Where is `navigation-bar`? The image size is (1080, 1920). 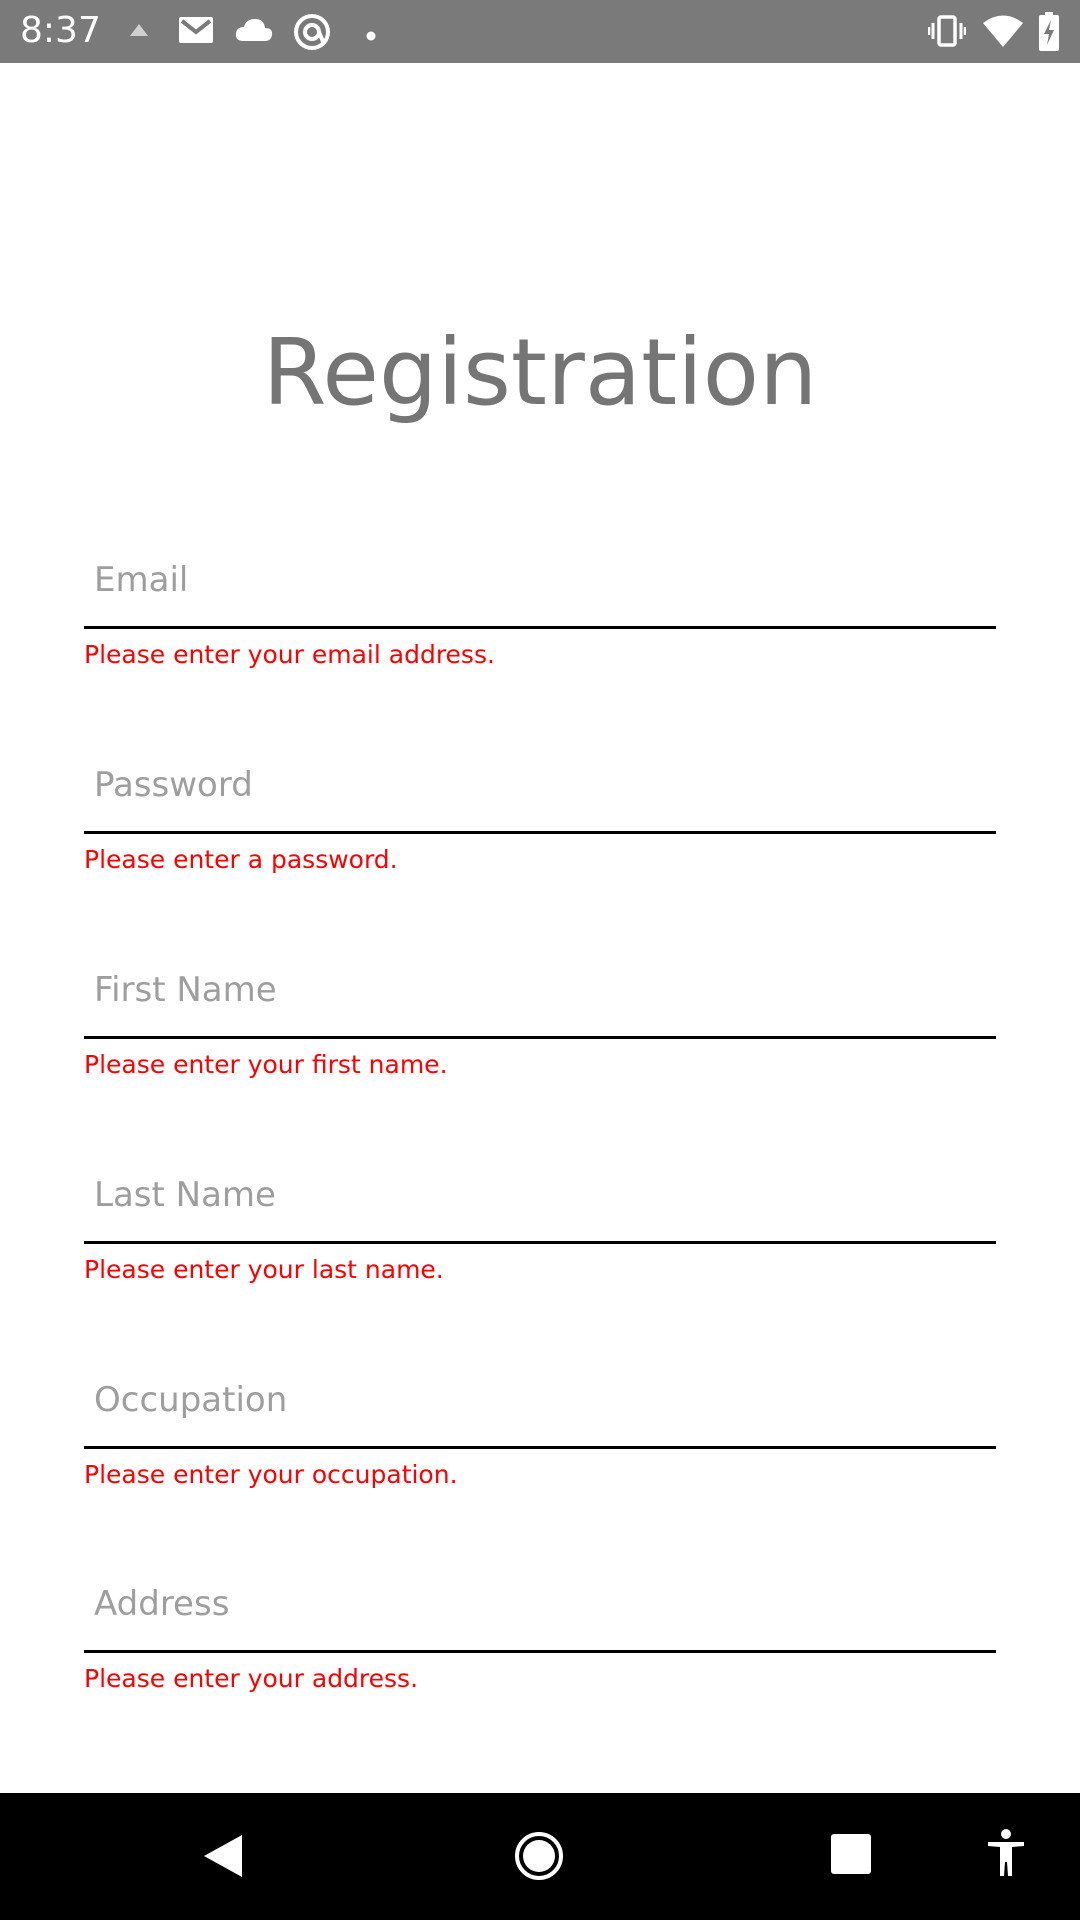
navigation-bar is located at coordinates (540, 1856).